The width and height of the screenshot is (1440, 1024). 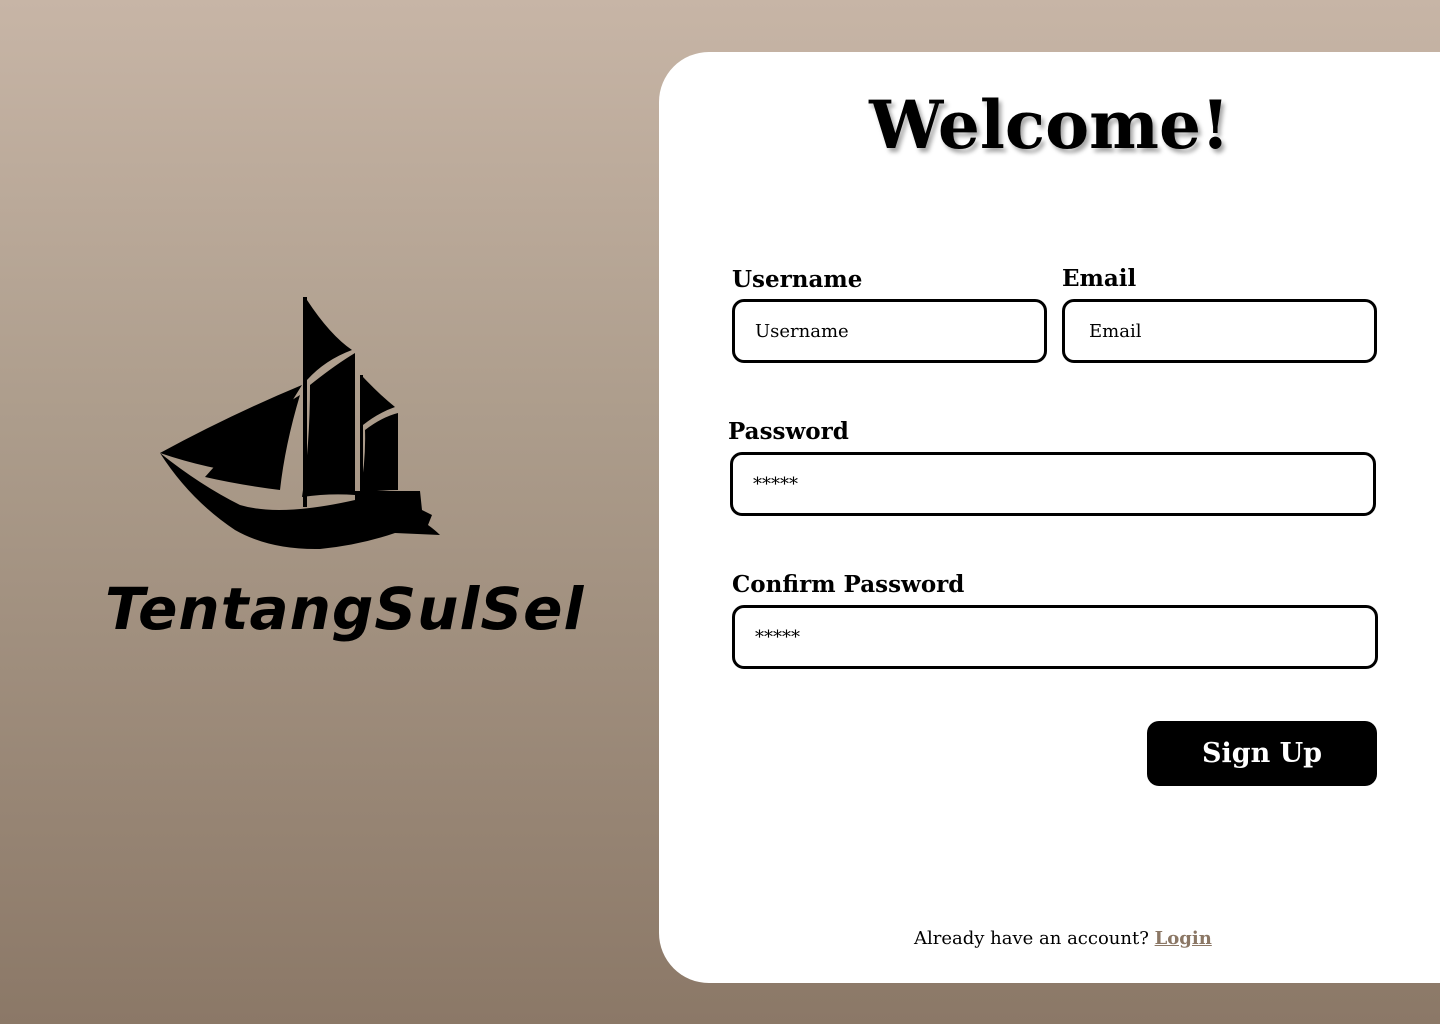 I want to click on page-title: Welcome!, so click(x=1049, y=125).